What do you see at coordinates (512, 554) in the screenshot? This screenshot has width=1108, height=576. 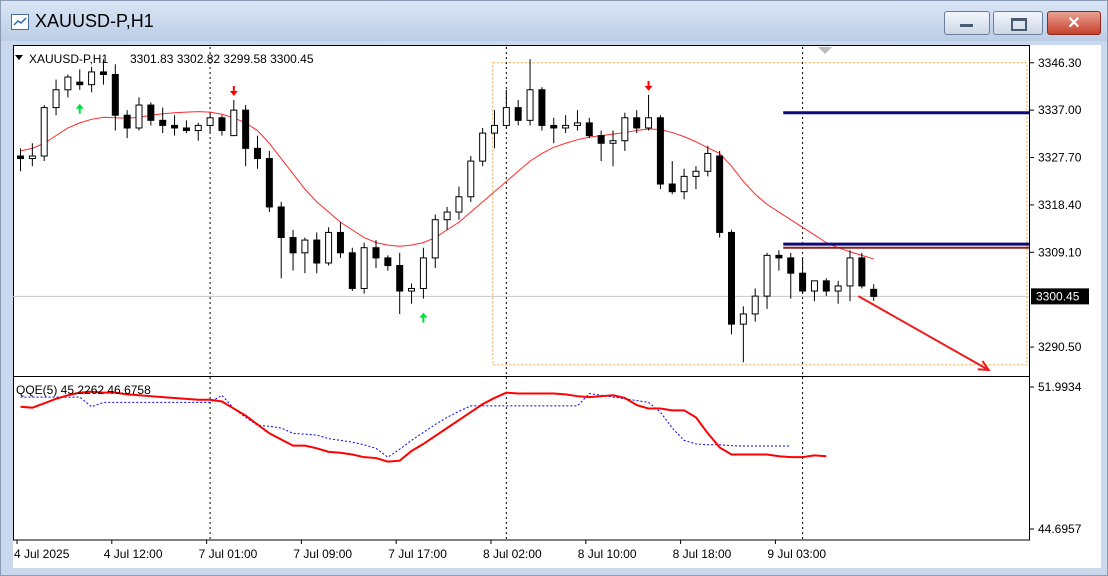 I see `time-tick-label-5: 8 Jul 02:00` at bounding box center [512, 554].